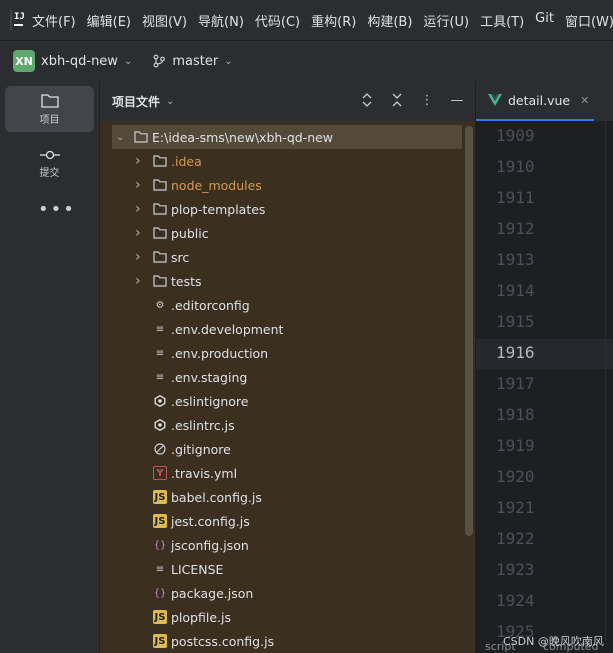 This screenshot has height=653, width=613. I want to click on tree-file-row: .gitignore, so click(287, 449).